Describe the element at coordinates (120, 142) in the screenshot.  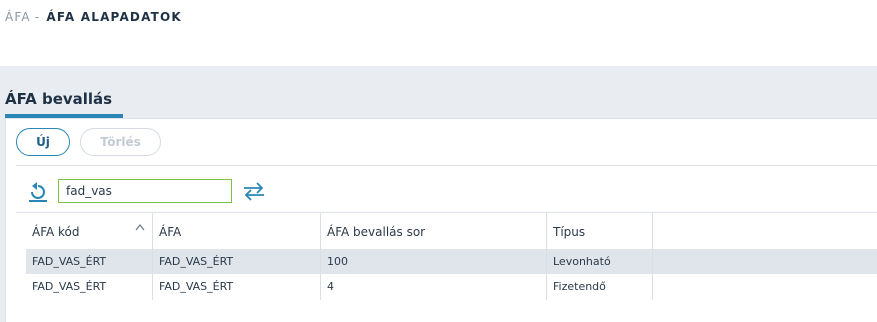
I see `delete-button: Törlés` at that location.